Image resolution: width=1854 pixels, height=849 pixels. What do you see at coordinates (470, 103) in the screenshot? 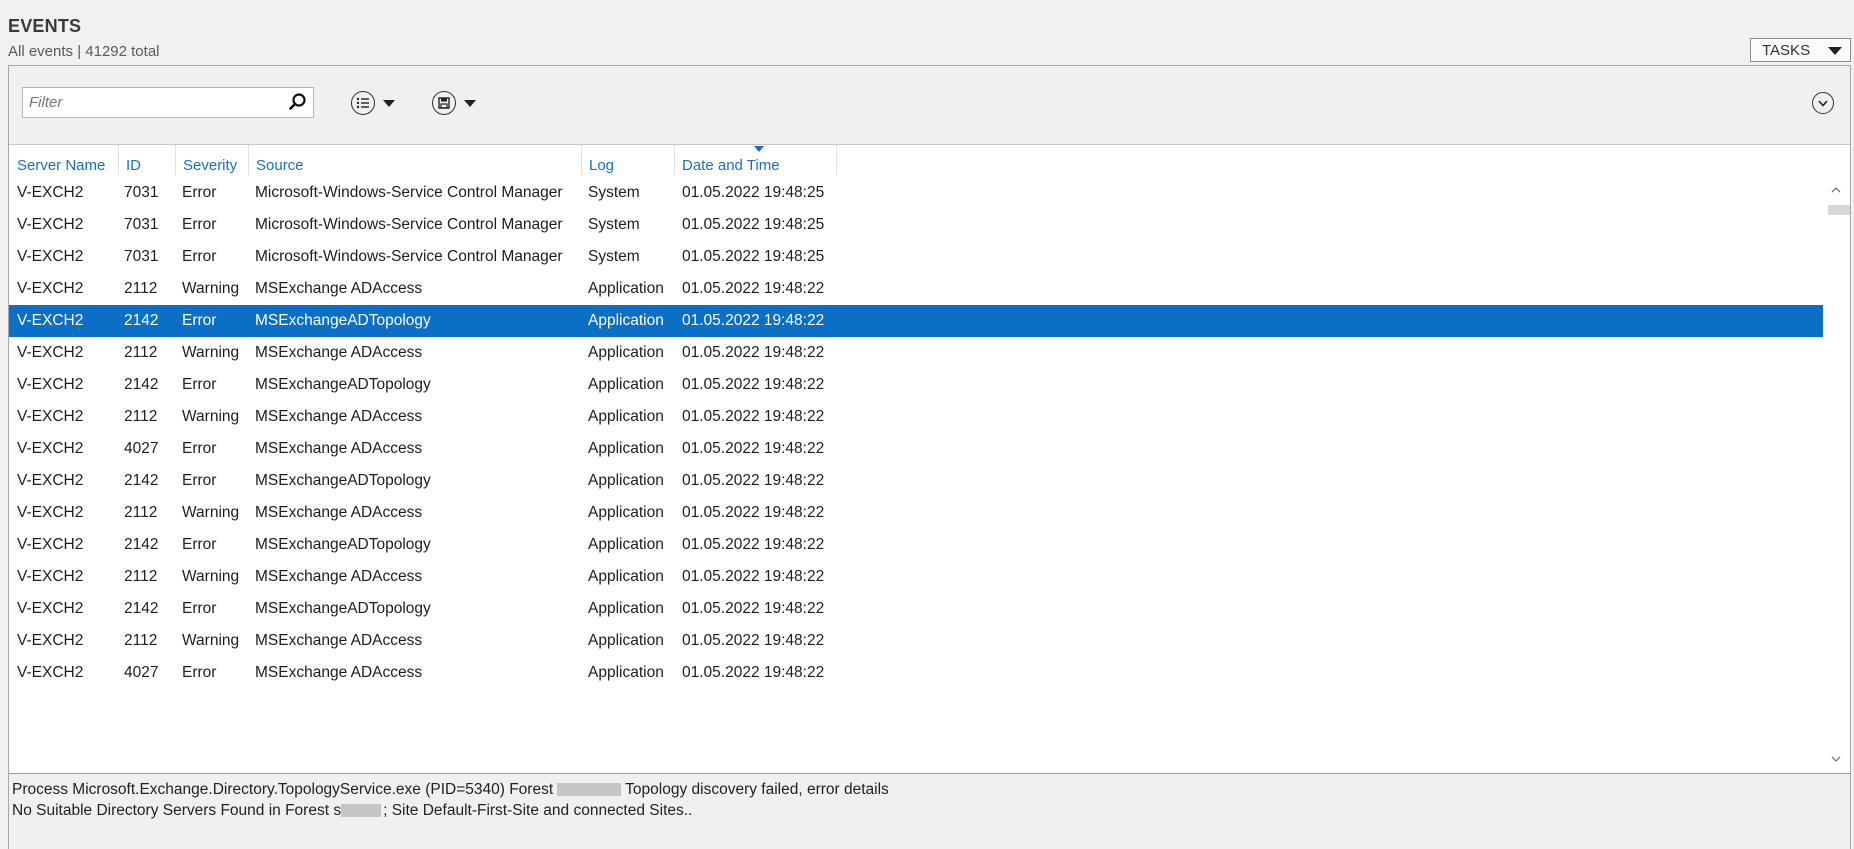
I see `chevron-down-icon` at bounding box center [470, 103].